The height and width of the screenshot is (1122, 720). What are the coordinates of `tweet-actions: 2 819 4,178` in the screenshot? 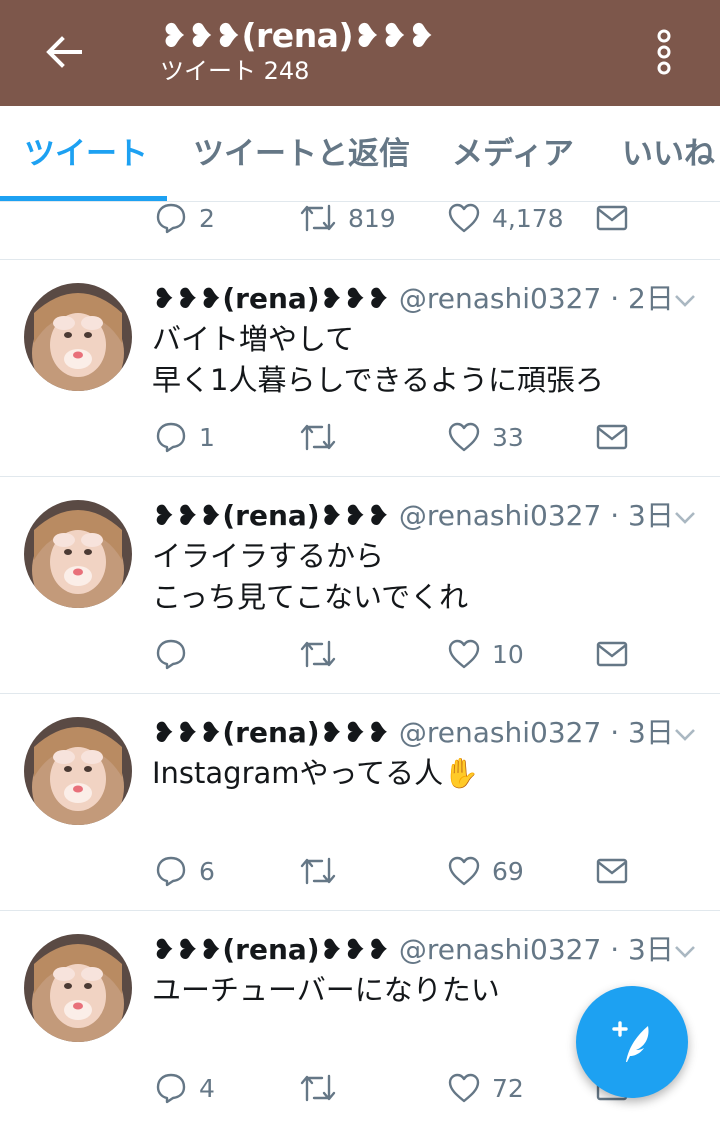 It's located at (360, 220).